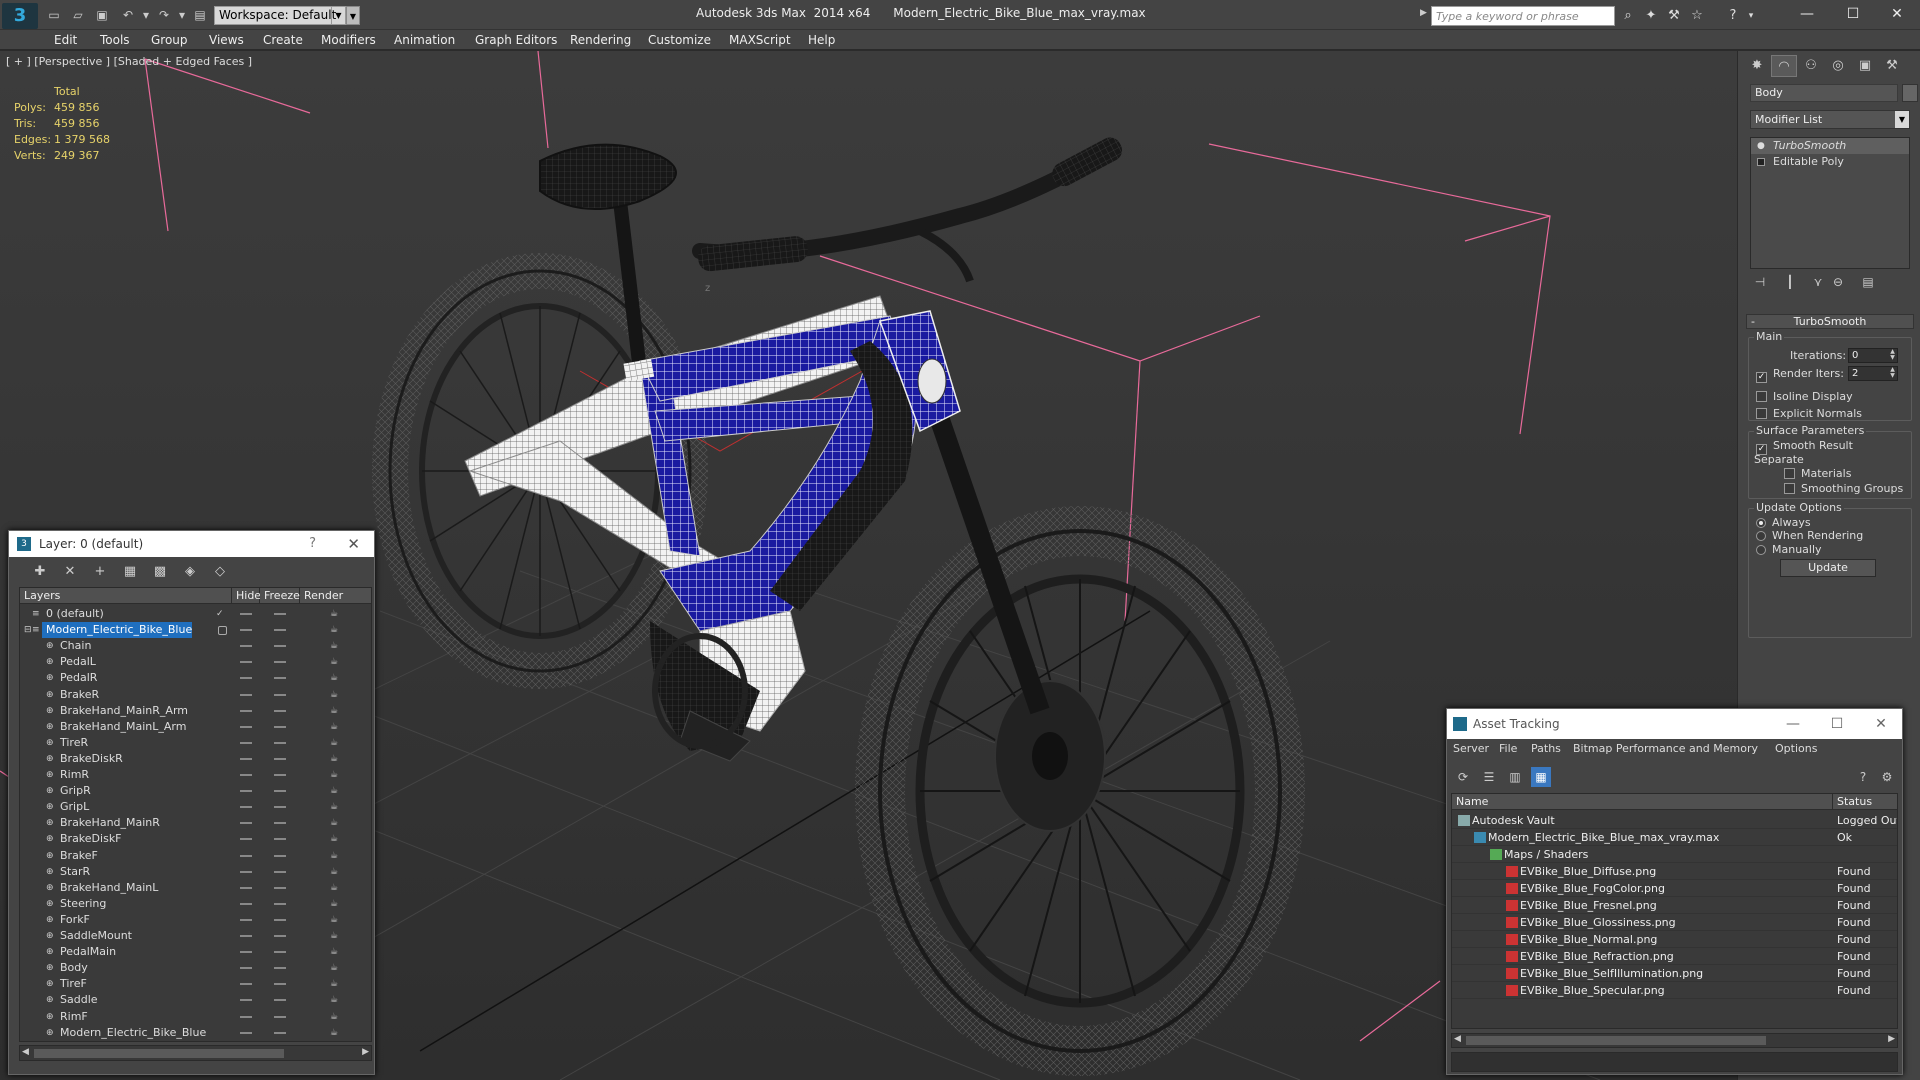  Describe the element at coordinates (70, 572) in the screenshot. I see `delete-layer-icon: ✕` at that location.